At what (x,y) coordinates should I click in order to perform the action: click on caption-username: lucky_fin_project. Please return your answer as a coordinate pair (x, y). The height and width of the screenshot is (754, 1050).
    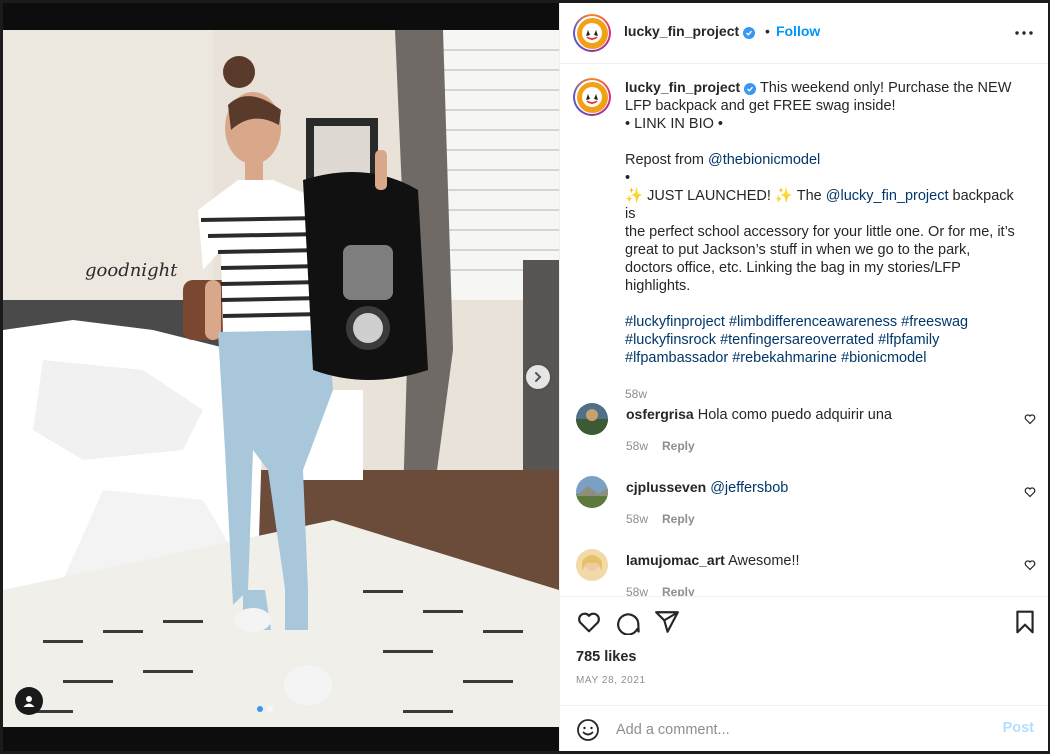
    Looking at the image, I should click on (682, 87).